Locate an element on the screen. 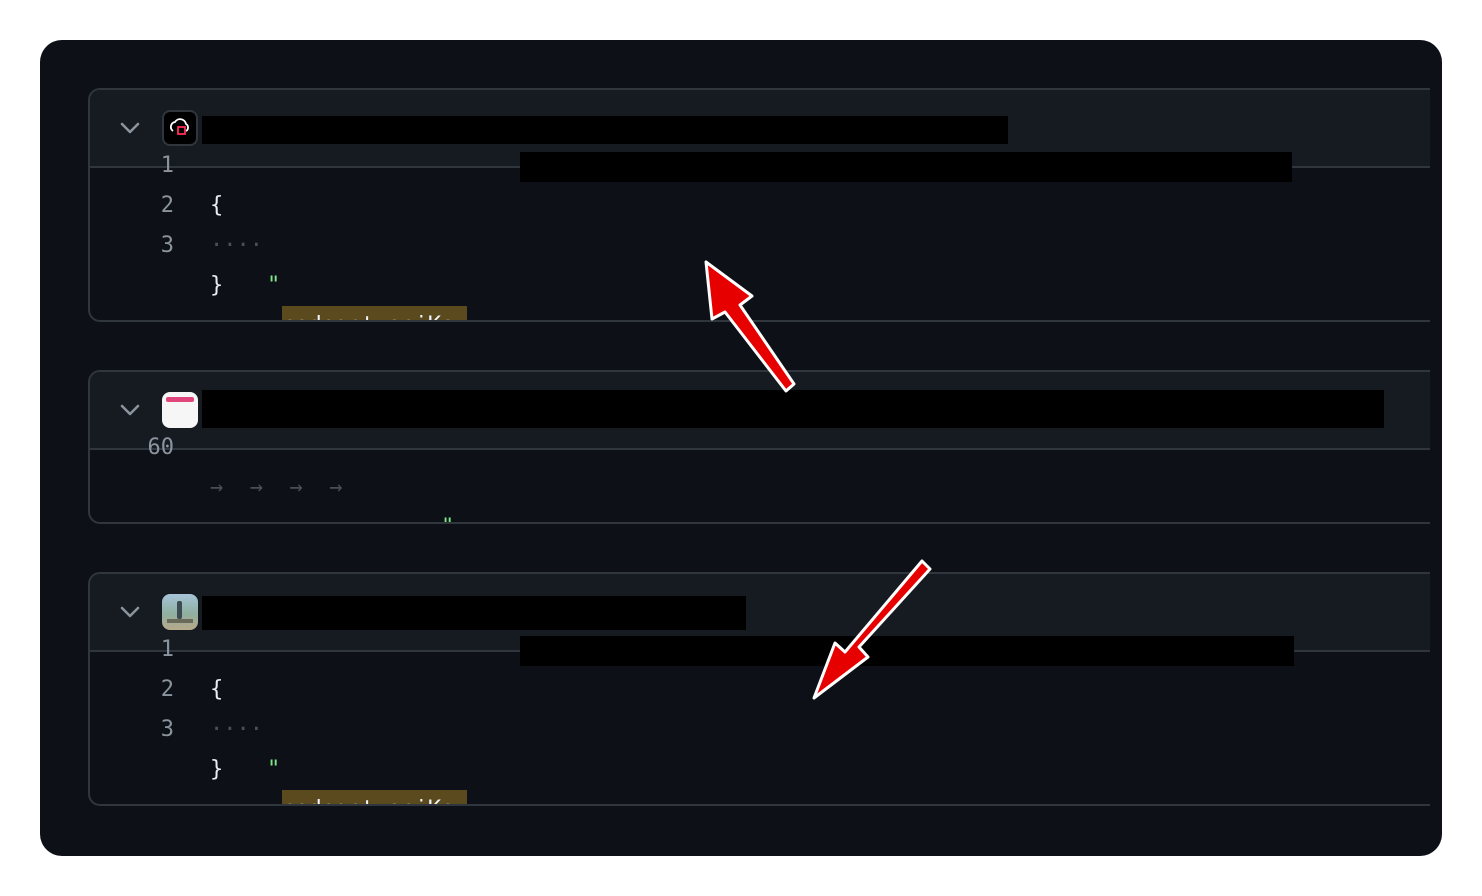 This screenshot has height=896, width=1482. line-number: 60 is located at coordinates (161, 447).